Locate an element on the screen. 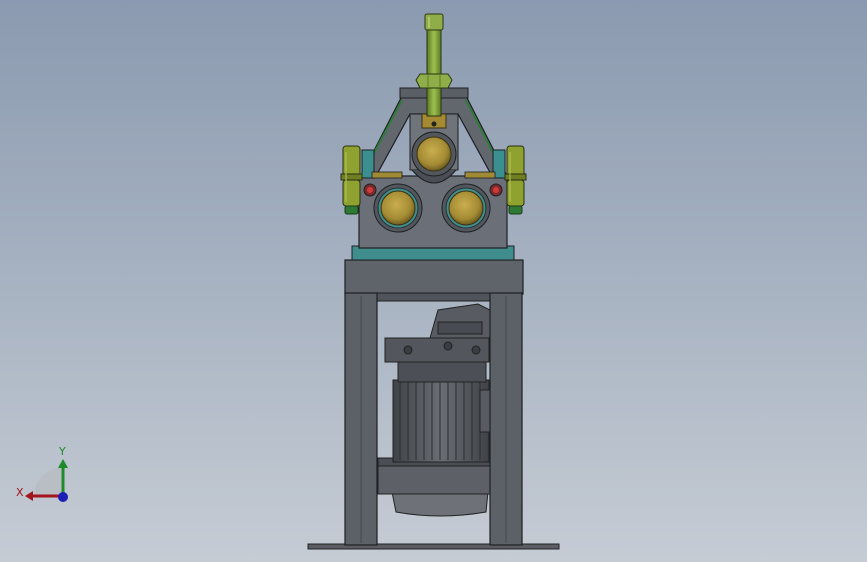 The width and height of the screenshot is (867, 562). coordinate-triad: Y X is located at coordinates (42, 473).